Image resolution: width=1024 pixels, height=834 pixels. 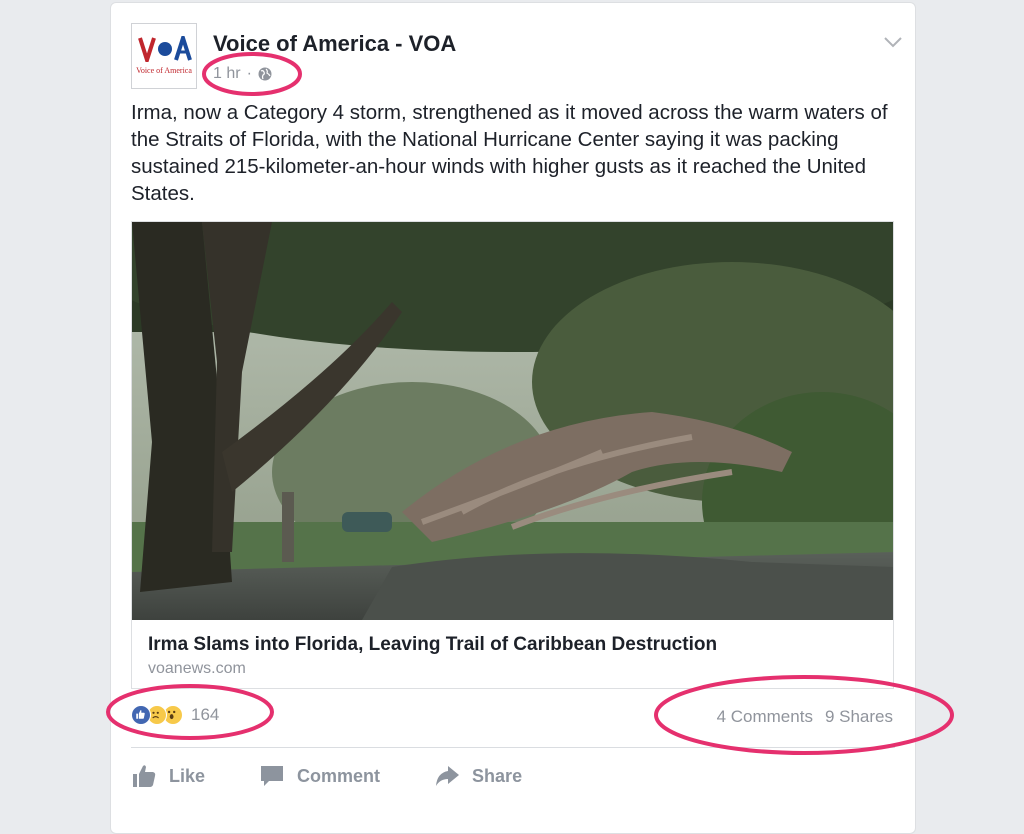 I want to click on post-timestamp: 1 hr, so click(x=227, y=74).